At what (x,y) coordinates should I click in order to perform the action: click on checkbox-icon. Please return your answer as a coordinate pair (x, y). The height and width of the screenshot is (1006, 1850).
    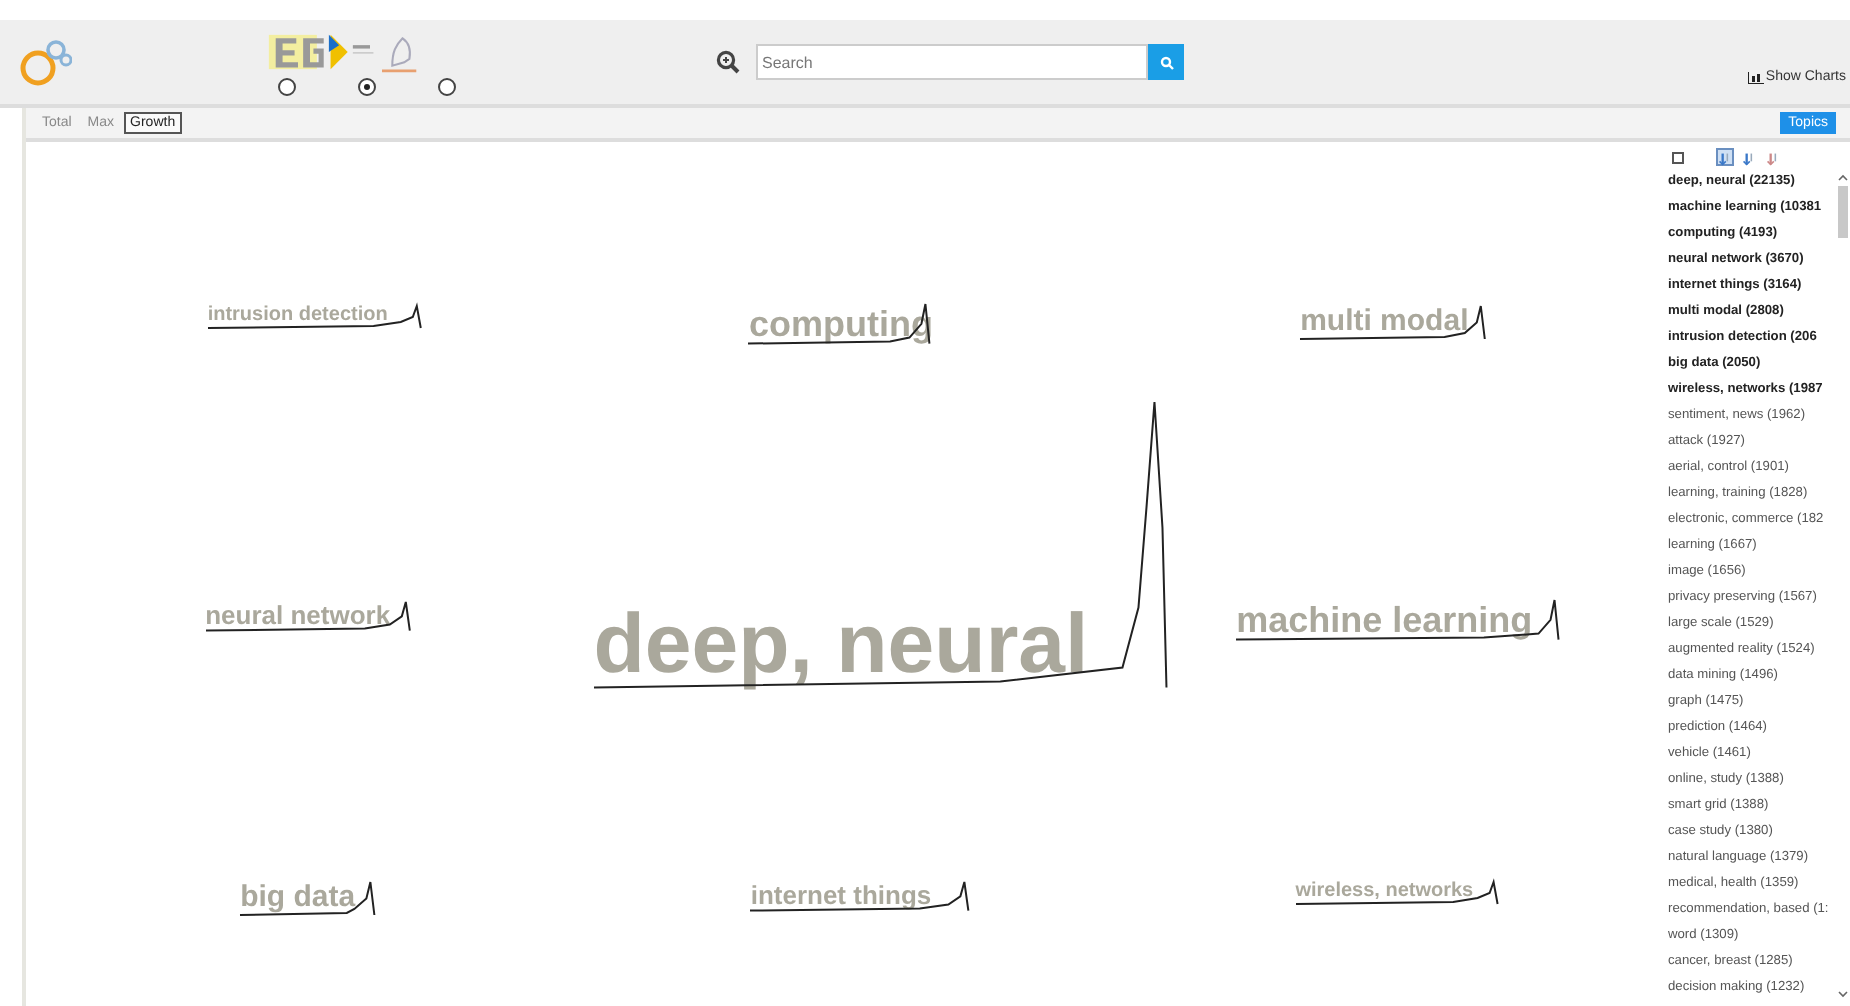
    Looking at the image, I should click on (1678, 157).